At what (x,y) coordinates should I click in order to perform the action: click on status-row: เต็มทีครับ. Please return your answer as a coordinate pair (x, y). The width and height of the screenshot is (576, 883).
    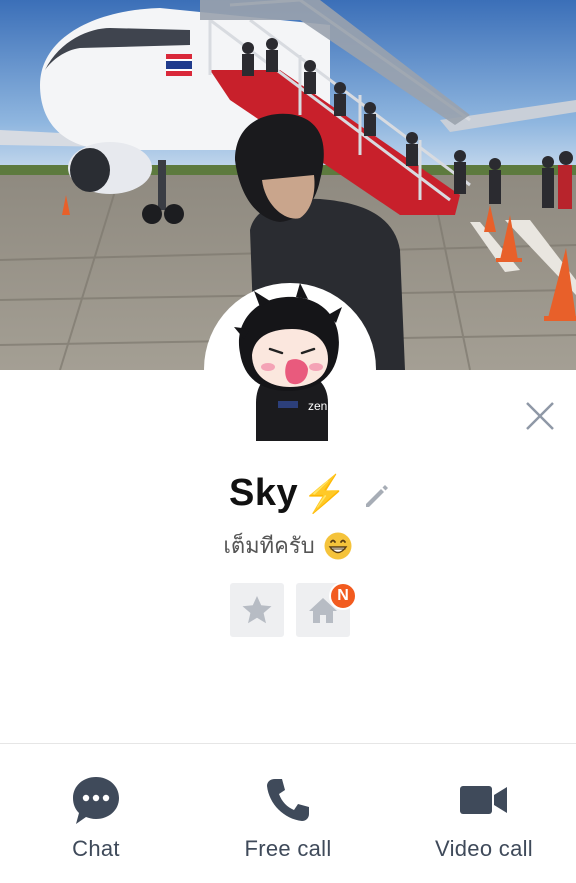
    Looking at the image, I should click on (288, 545).